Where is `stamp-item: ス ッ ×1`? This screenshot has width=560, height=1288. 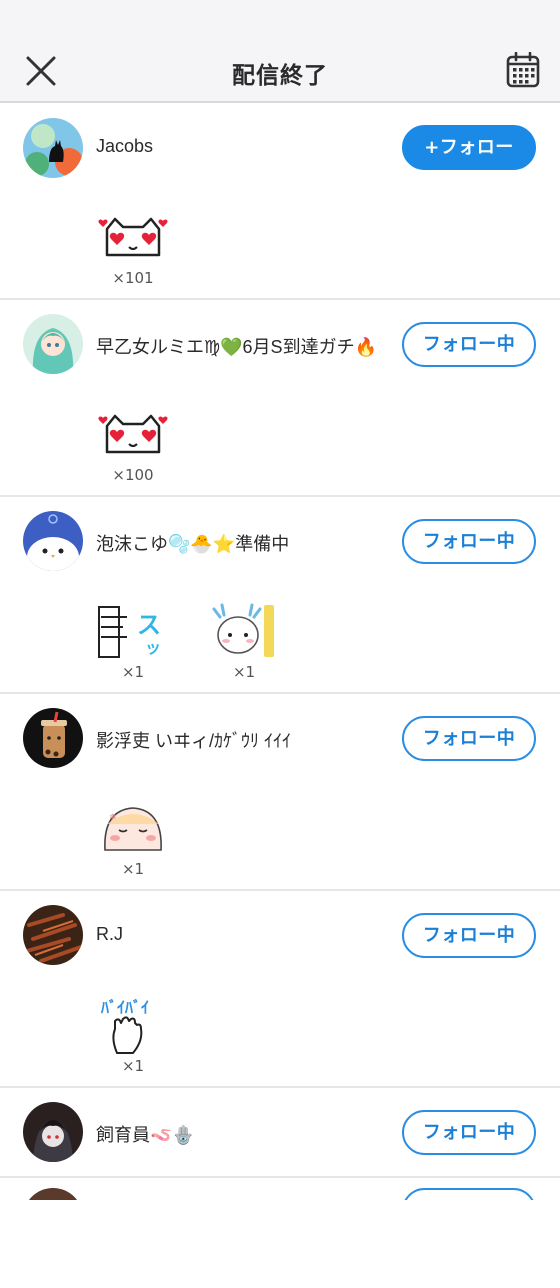 stamp-item: ス ッ ×1 is located at coordinates (133, 643).